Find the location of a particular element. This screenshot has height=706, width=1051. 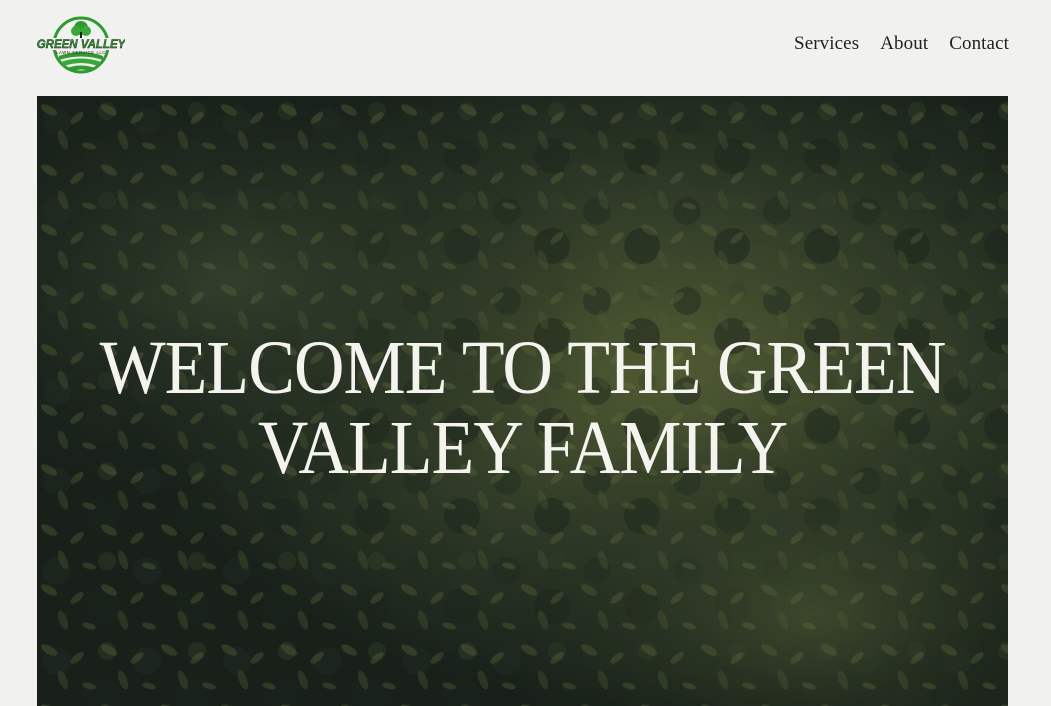

nav-link-about: About is located at coordinates (904, 44).